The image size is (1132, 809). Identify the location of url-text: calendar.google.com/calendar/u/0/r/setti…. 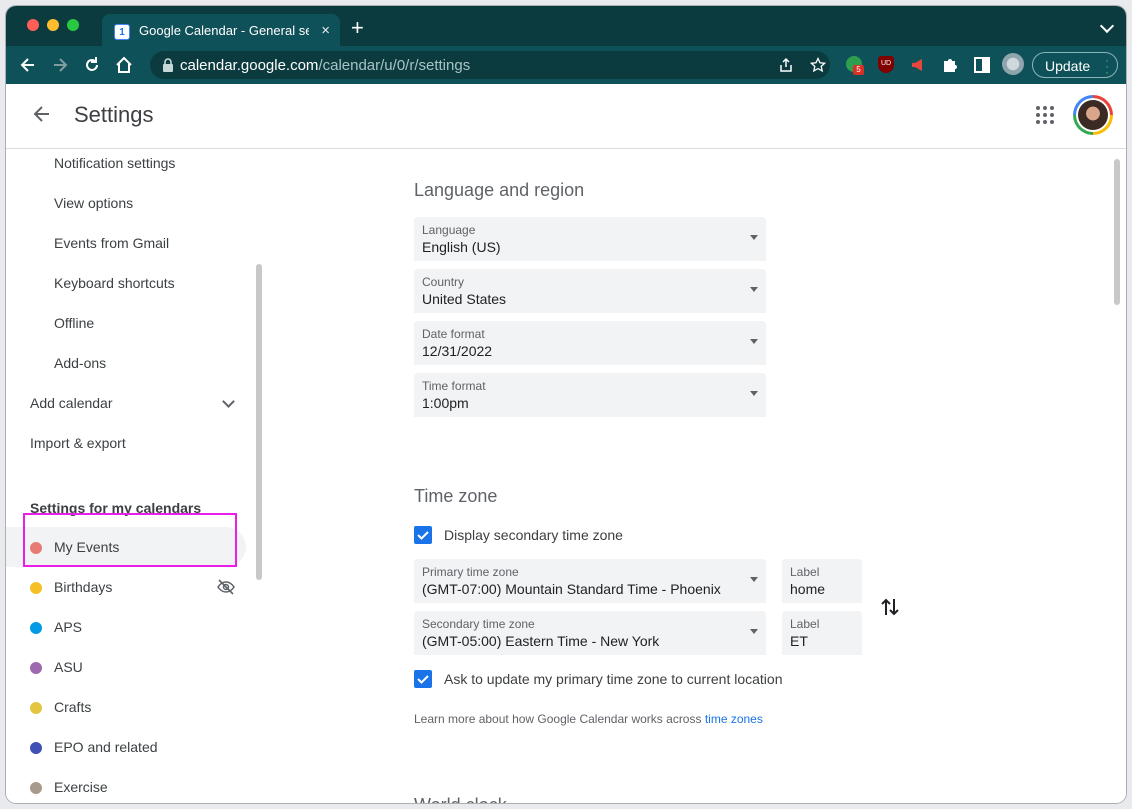
(325, 65).